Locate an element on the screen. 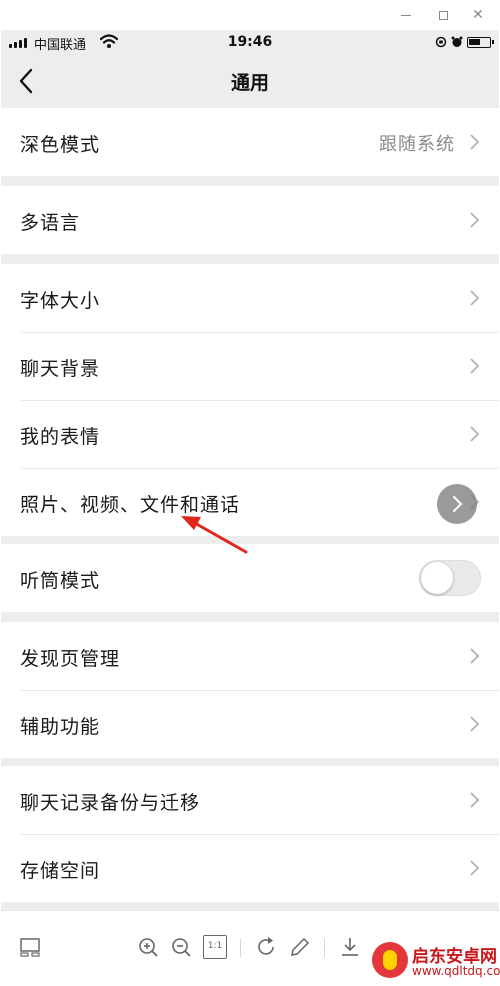  settings-row-storage: 存储空间 is located at coordinates (250, 868).